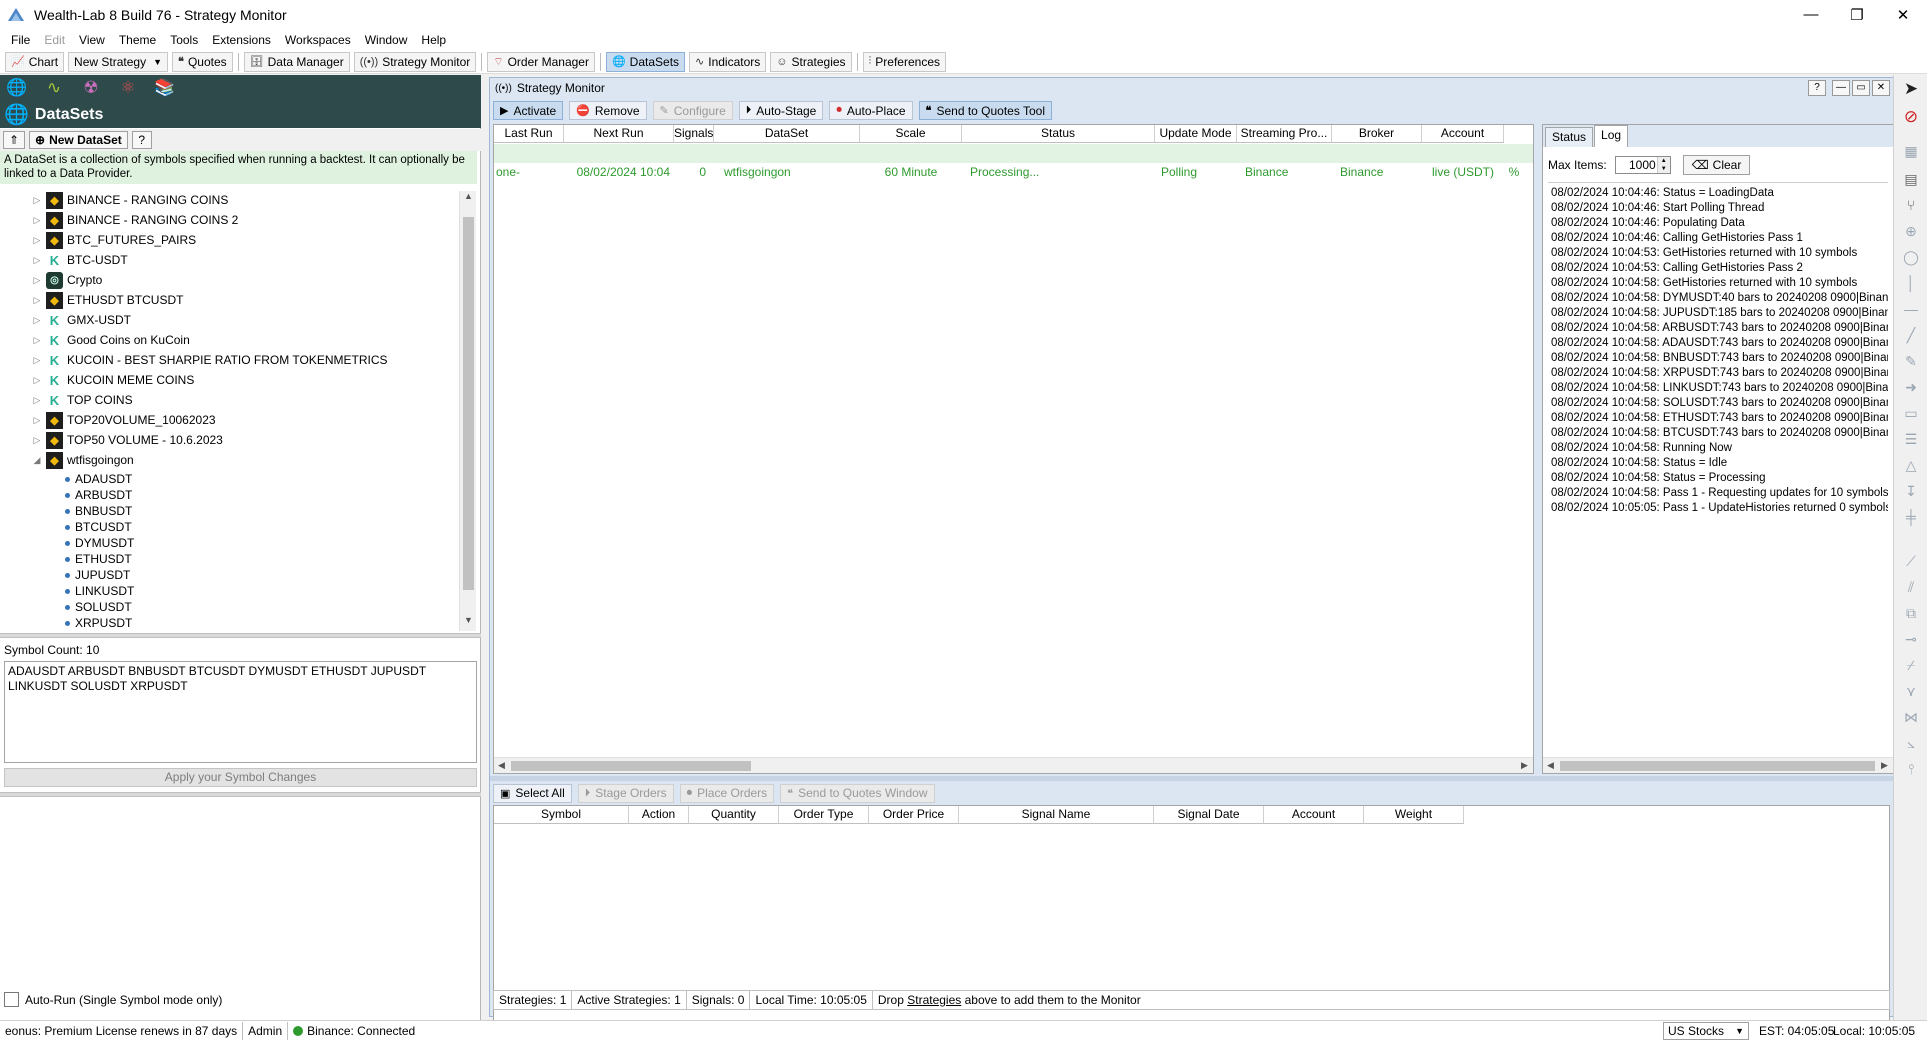 Image resolution: width=1927 pixels, height=1040 pixels. What do you see at coordinates (67, 460) in the screenshot?
I see `dataset-item: ◢ ◆ wtfisgoingon` at bounding box center [67, 460].